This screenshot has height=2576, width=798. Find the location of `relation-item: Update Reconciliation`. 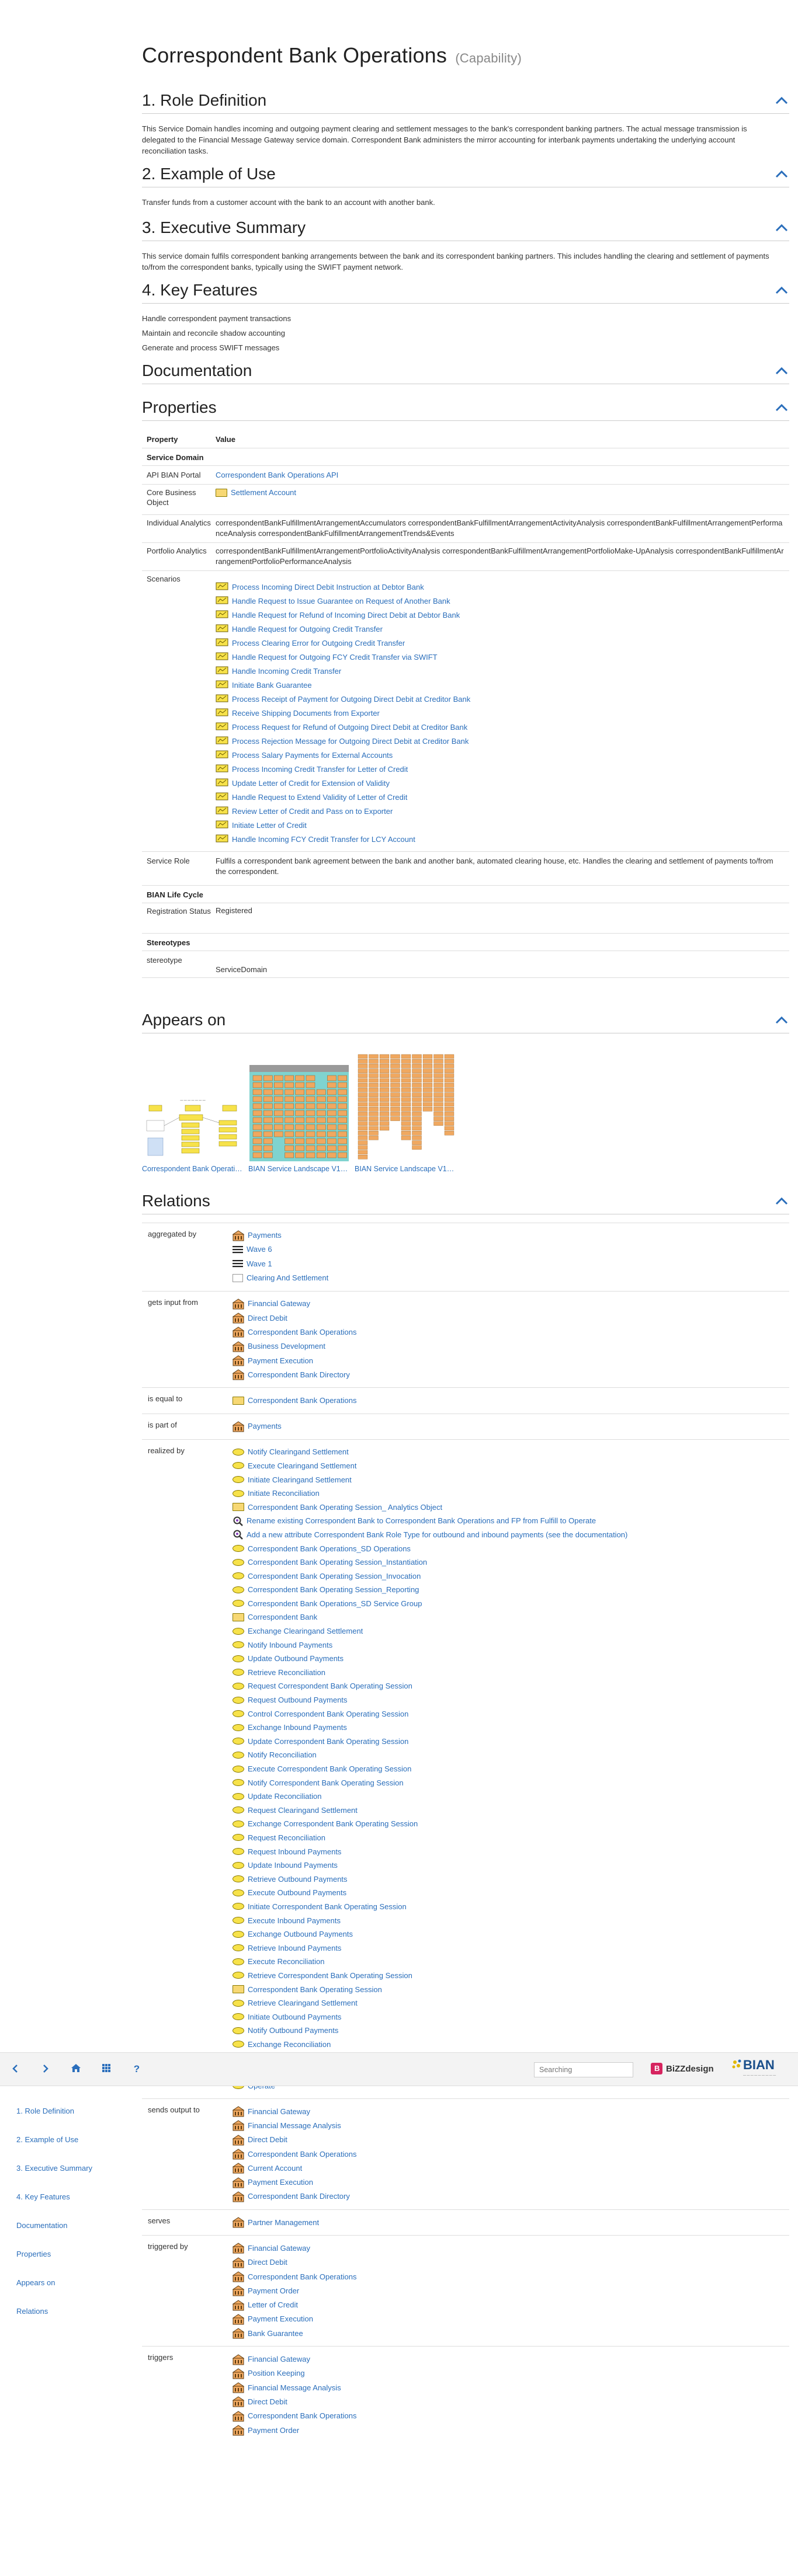

relation-item: Update Reconciliation is located at coordinates (511, 1797).